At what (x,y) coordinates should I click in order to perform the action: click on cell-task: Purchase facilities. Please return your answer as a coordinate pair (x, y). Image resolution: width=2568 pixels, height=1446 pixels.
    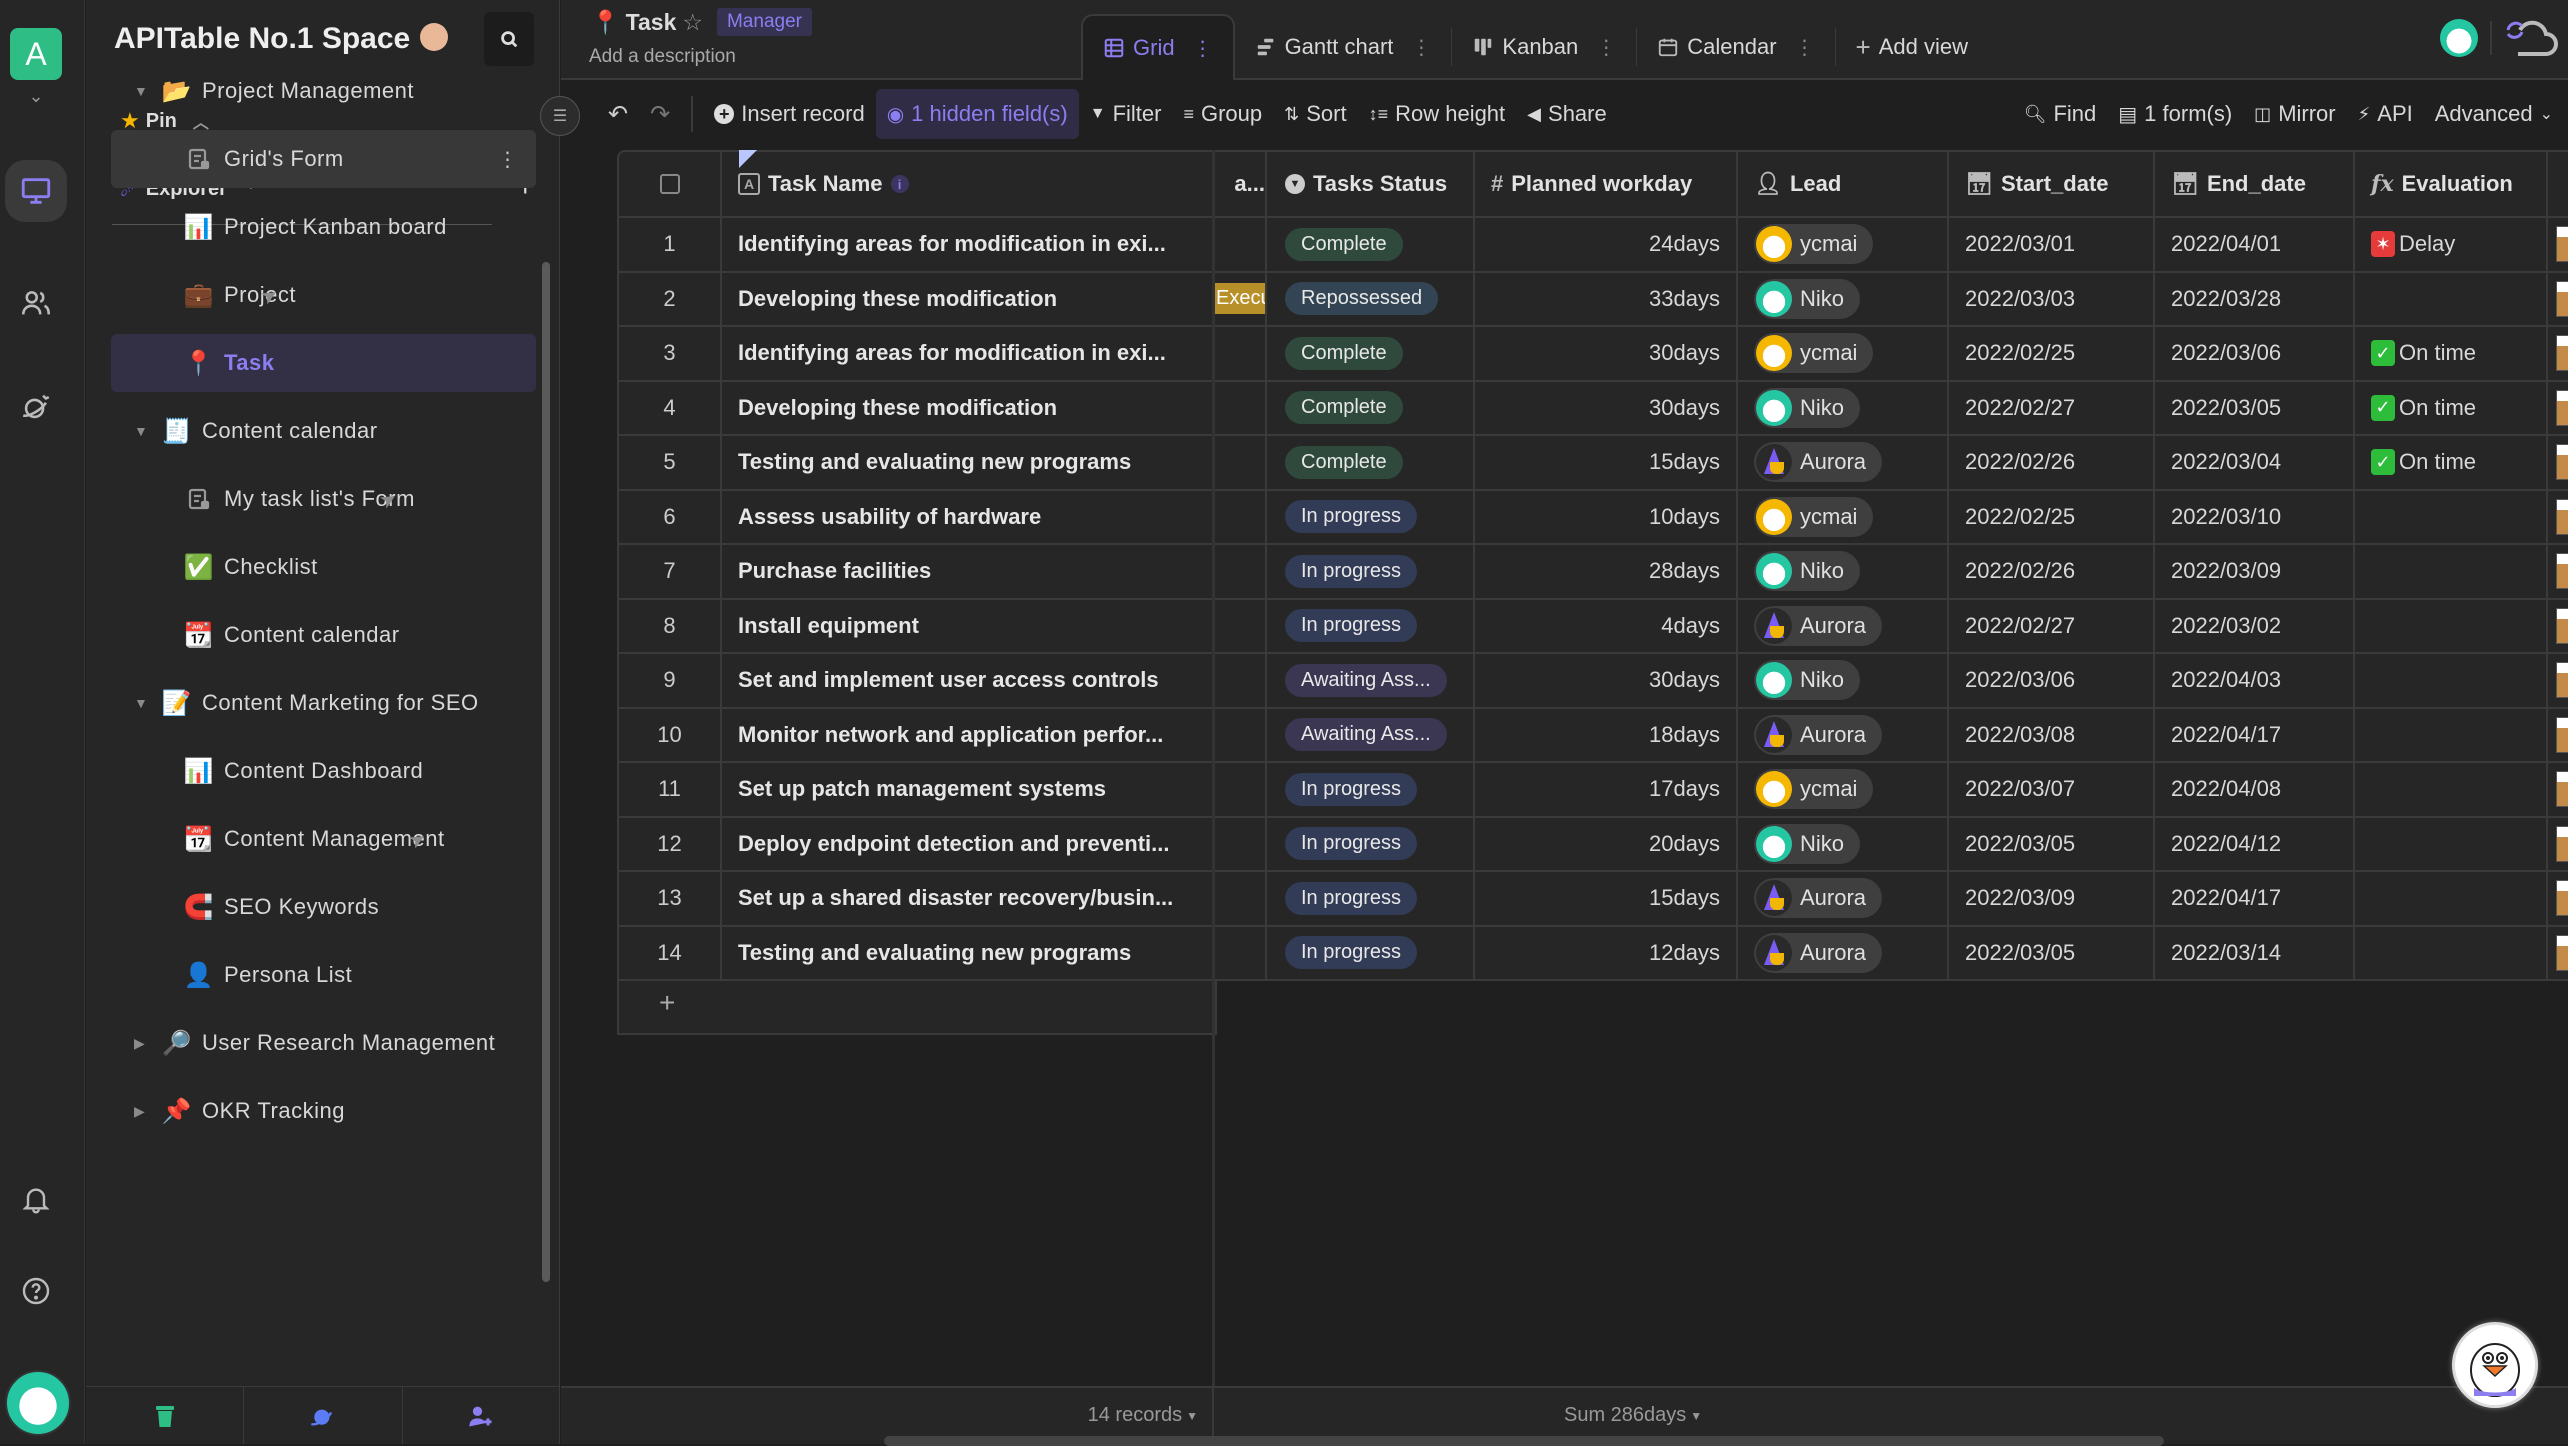
    Looking at the image, I should click on (968, 571).